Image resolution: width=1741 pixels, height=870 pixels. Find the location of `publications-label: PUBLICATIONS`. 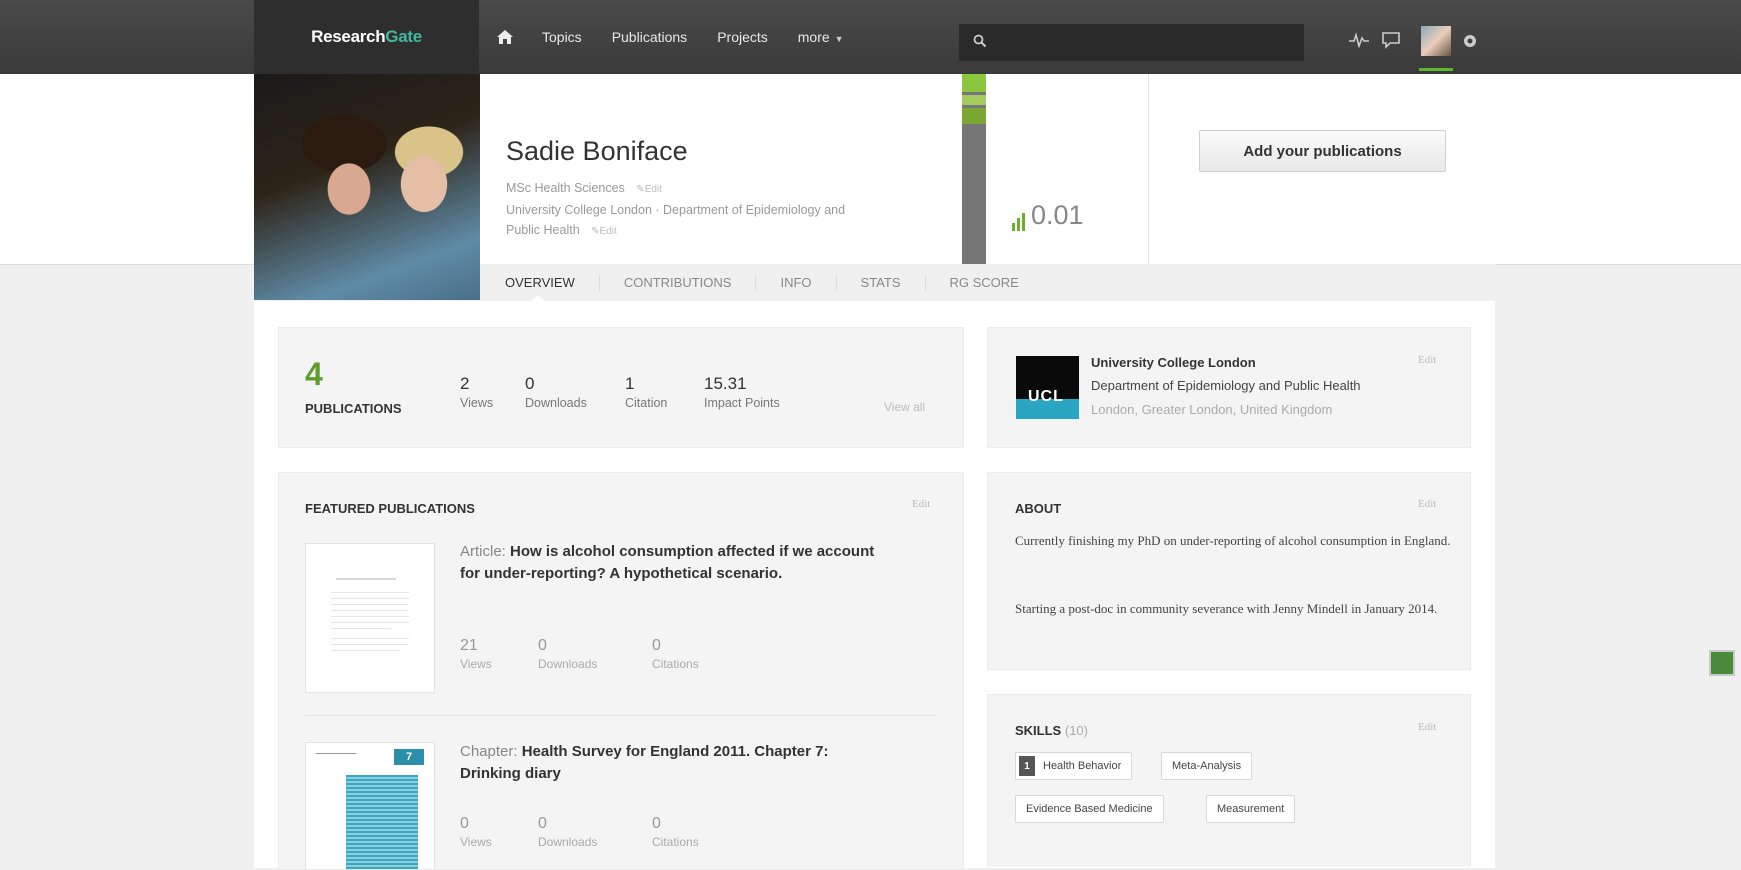

publications-label: PUBLICATIONS is located at coordinates (353, 408).